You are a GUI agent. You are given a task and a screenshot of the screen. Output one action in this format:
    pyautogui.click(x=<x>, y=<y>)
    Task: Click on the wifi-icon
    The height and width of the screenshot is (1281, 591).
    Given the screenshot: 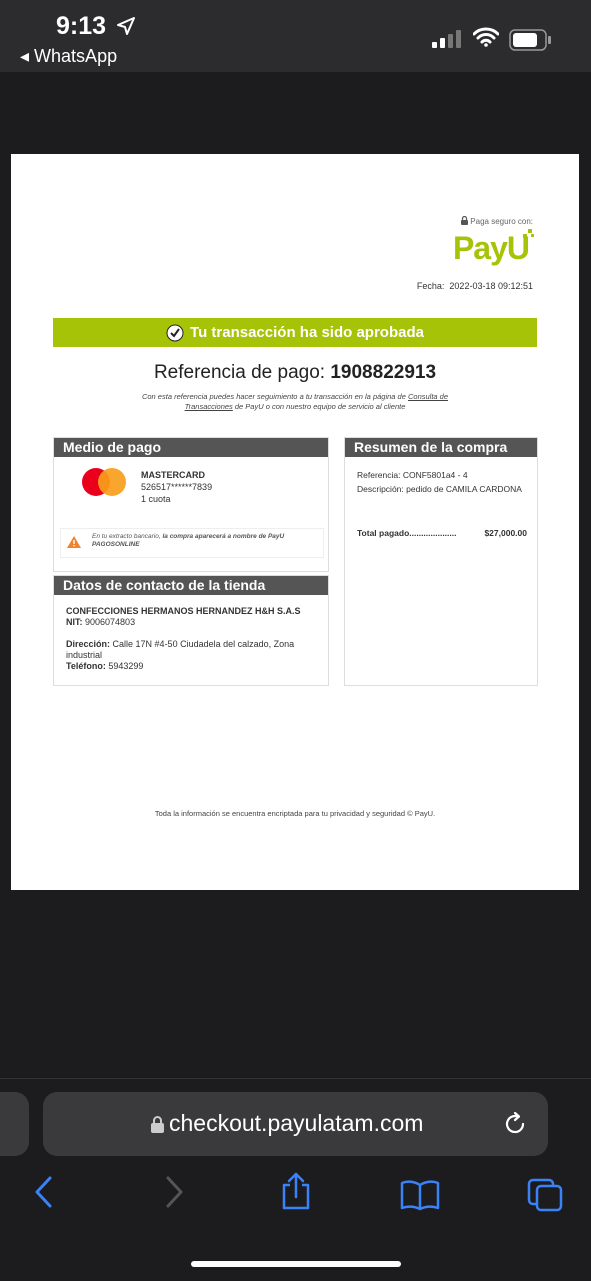 What is the action you would take?
    pyautogui.click(x=486, y=37)
    